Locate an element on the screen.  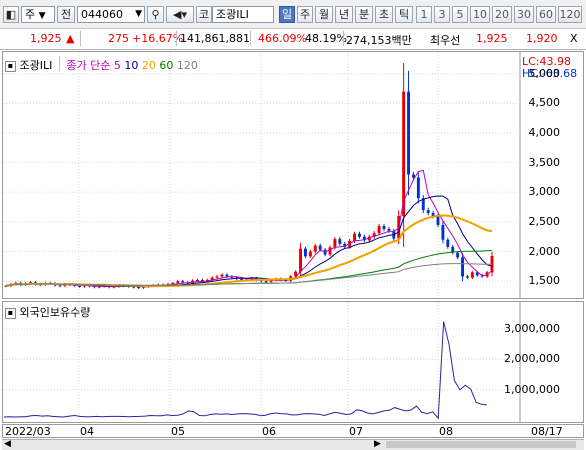
ma-120-label: 120 is located at coordinates (187, 65).